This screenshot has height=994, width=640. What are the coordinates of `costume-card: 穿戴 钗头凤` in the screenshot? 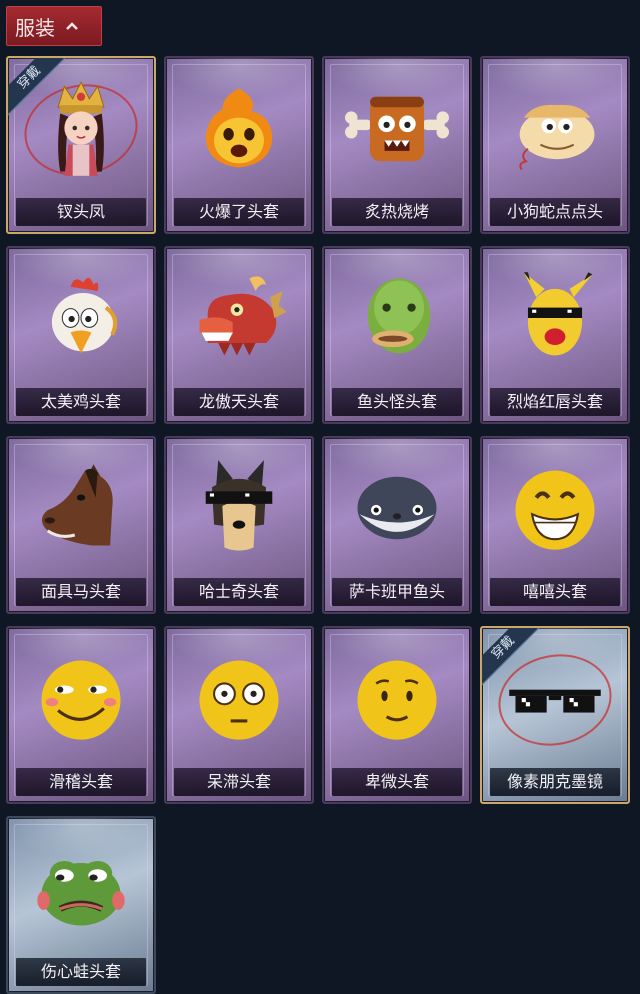 It's located at (81, 145).